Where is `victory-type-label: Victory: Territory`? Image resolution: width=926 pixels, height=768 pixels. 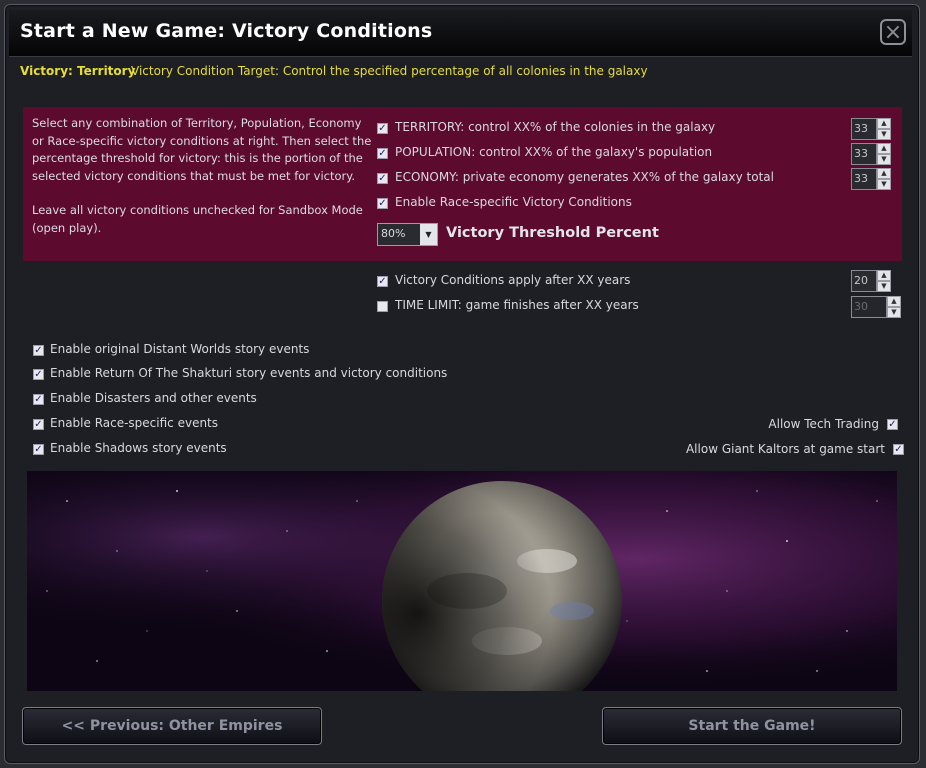 victory-type-label: Victory: Territory is located at coordinates (78, 71).